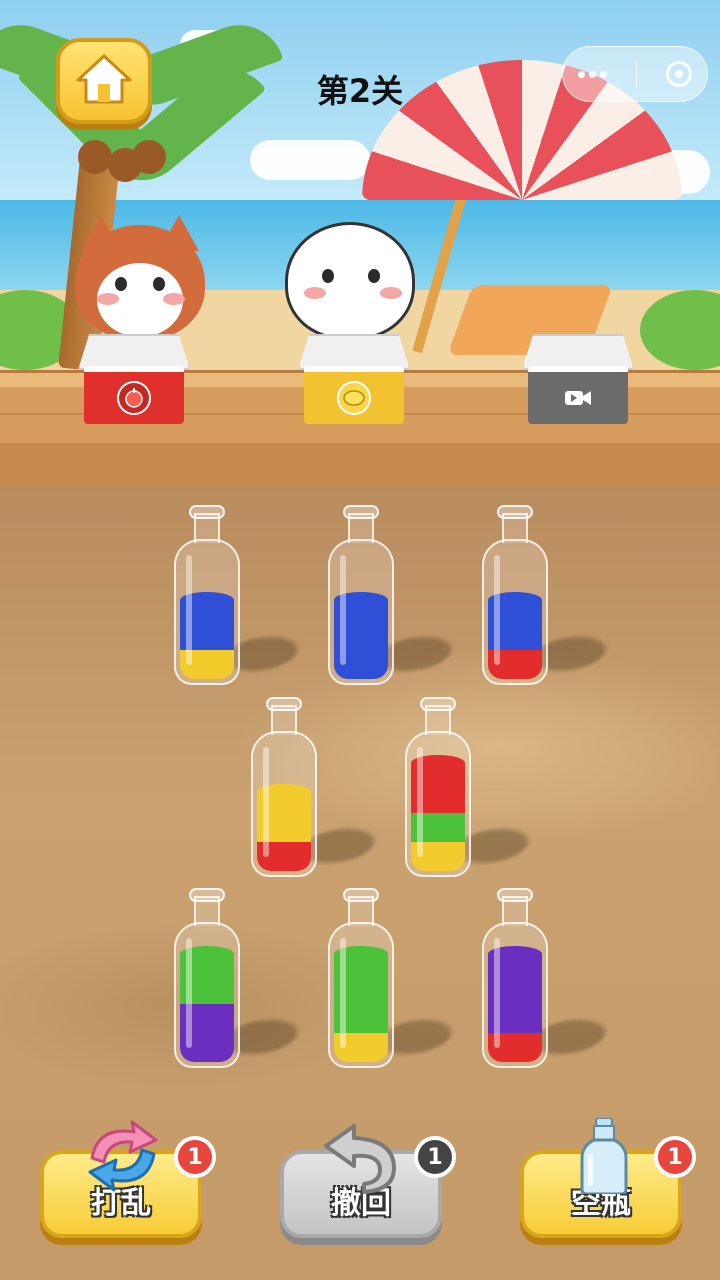  I want to click on locked-video-box, so click(578, 380).